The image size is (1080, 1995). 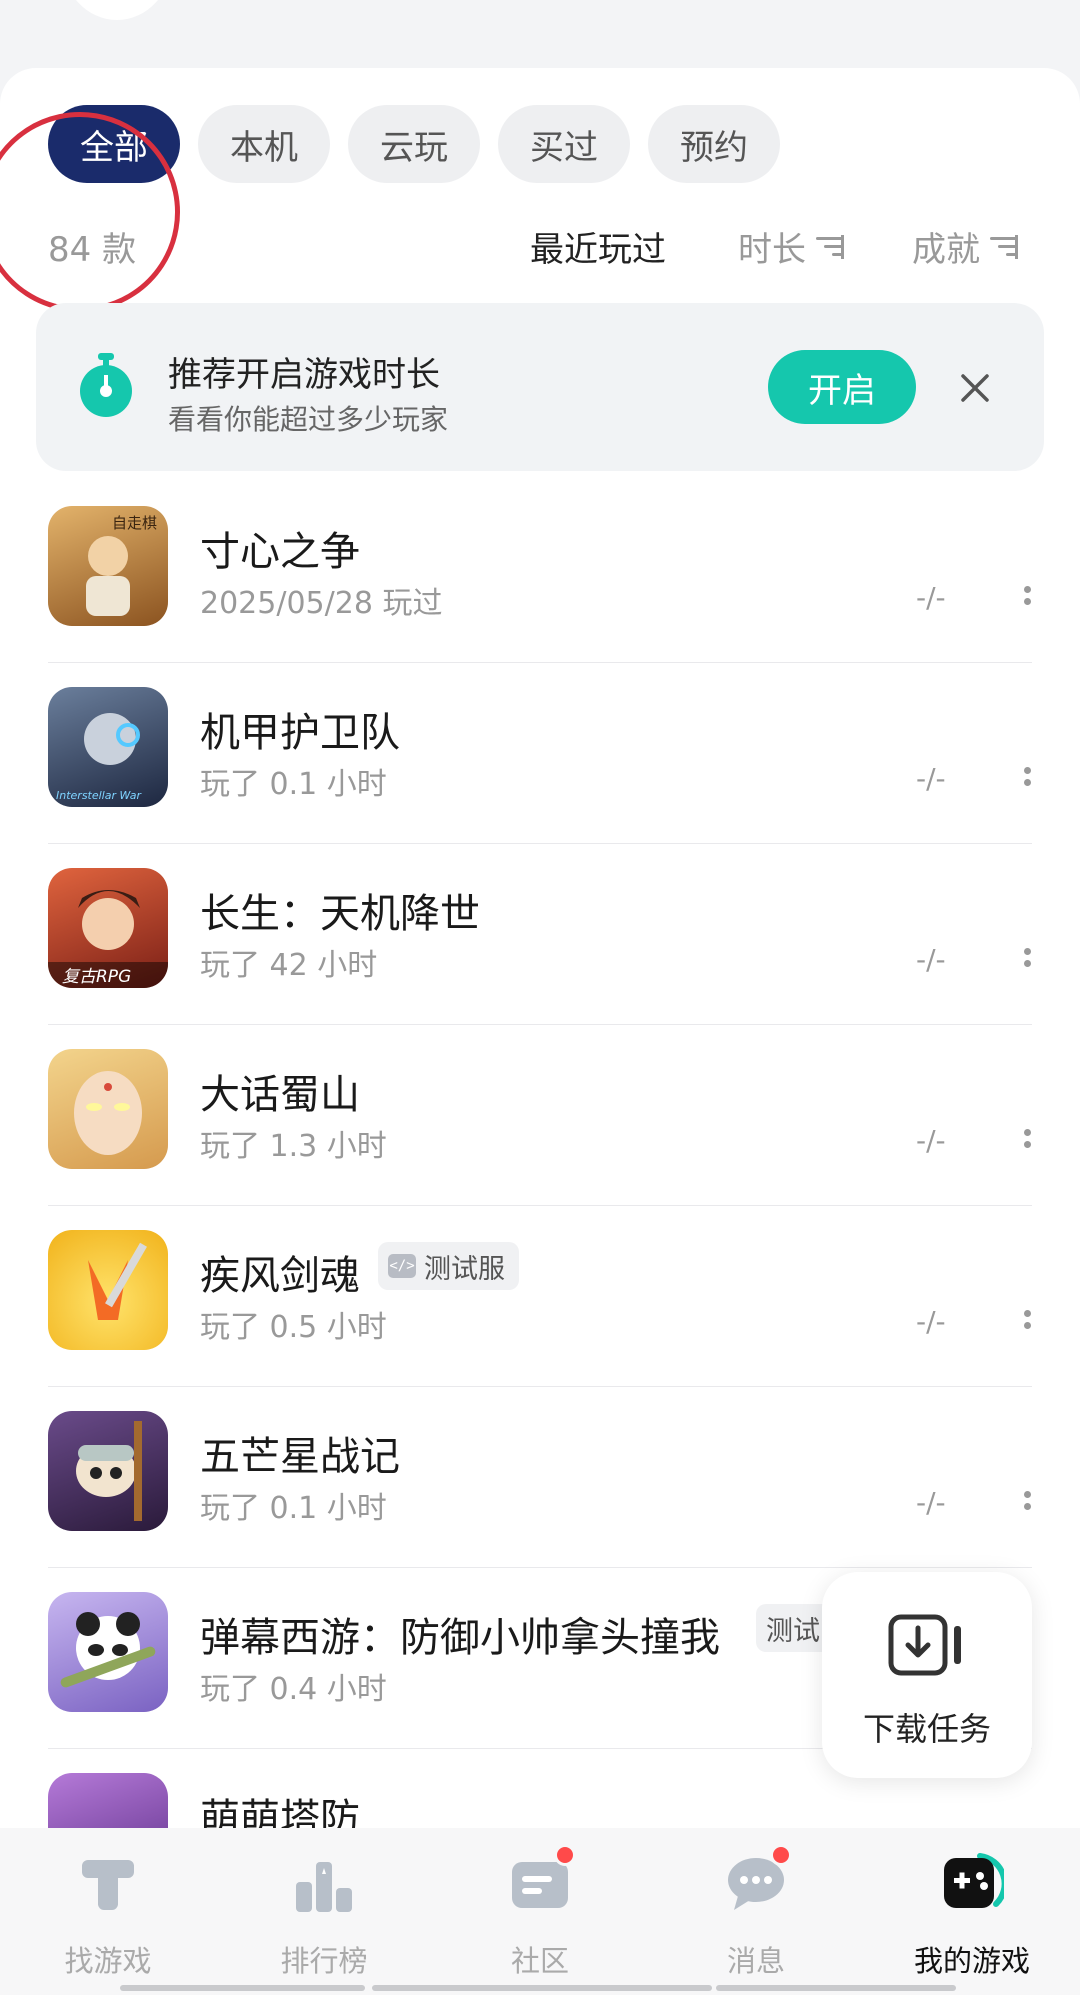 I want to click on game-icon: Interstellar War, so click(x=108, y=747).